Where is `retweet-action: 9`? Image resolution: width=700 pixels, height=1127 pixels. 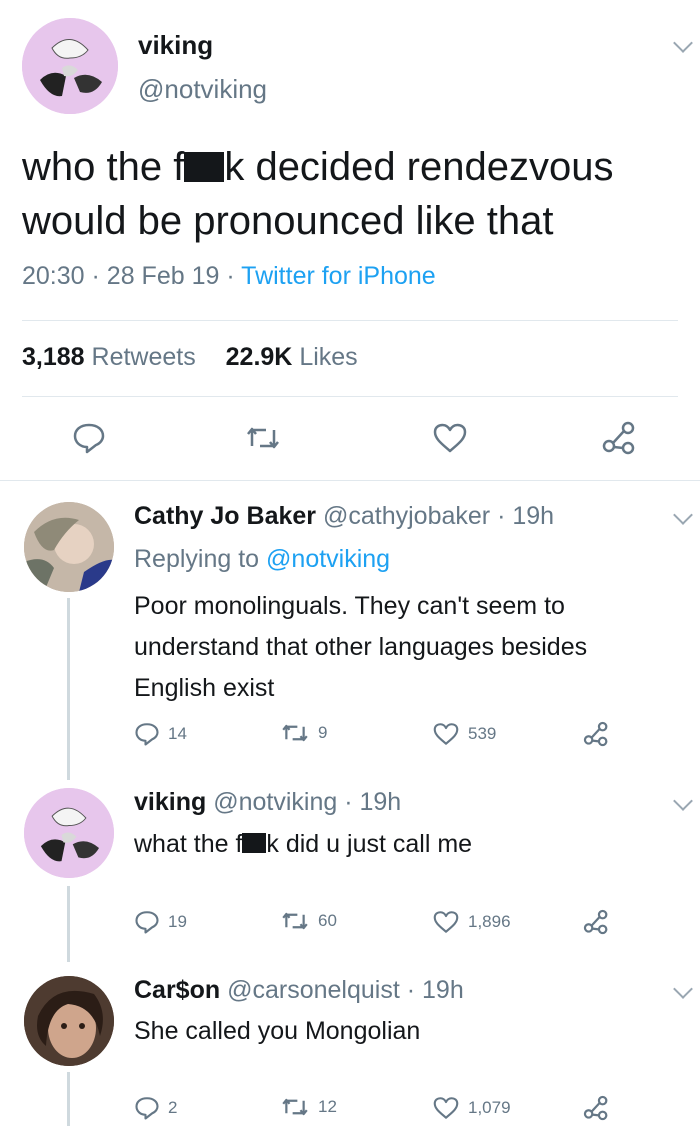
retweet-action: 9 is located at coordinates (303, 733).